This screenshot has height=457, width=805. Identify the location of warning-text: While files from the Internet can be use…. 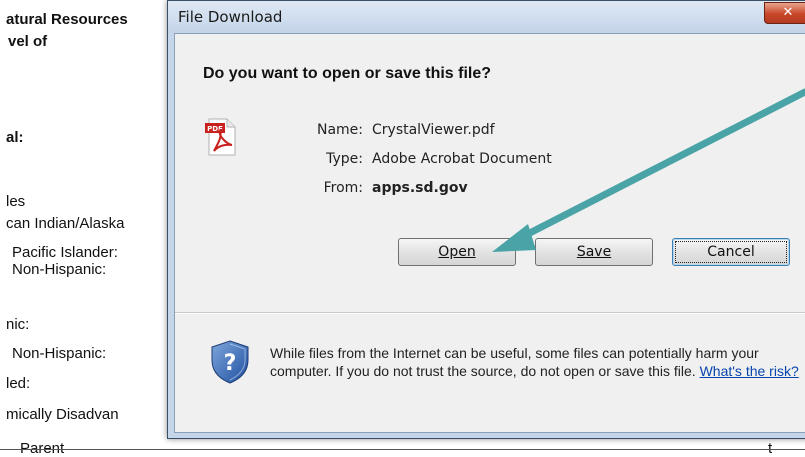
(514, 362).